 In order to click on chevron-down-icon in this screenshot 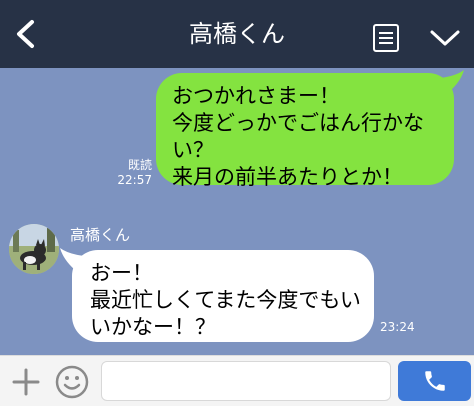, I will do `click(445, 38)`.